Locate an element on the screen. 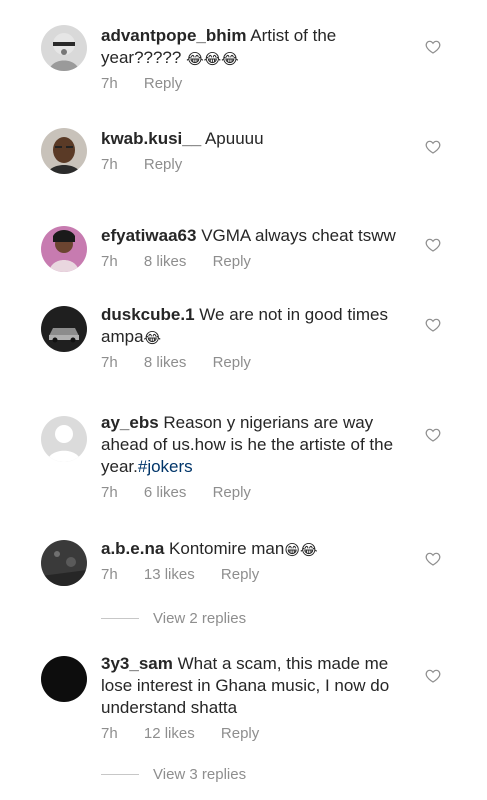 The height and width of the screenshot is (800, 487). comment-meta: 7h 12 likes Reply is located at coordinates (256, 734).